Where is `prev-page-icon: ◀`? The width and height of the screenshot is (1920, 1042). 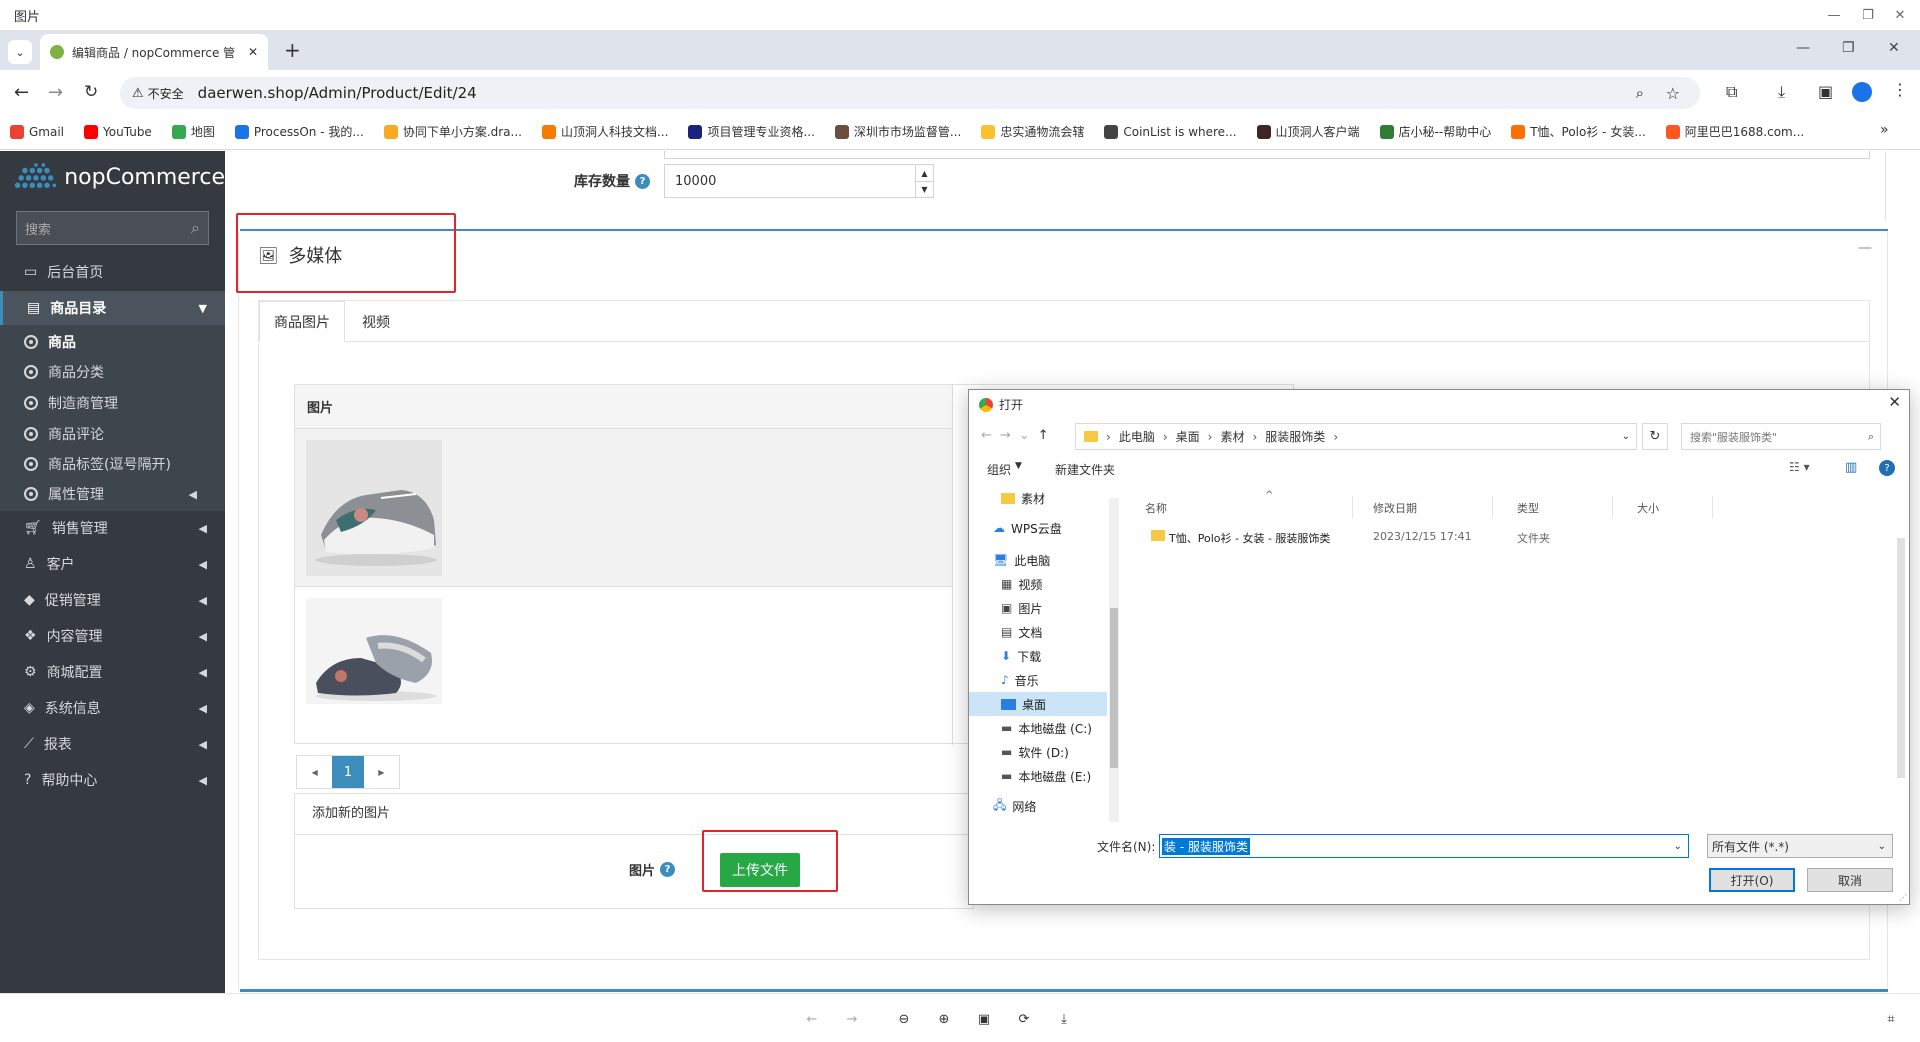 prev-page-icon: ◀ is located at coordinates (314, 772).